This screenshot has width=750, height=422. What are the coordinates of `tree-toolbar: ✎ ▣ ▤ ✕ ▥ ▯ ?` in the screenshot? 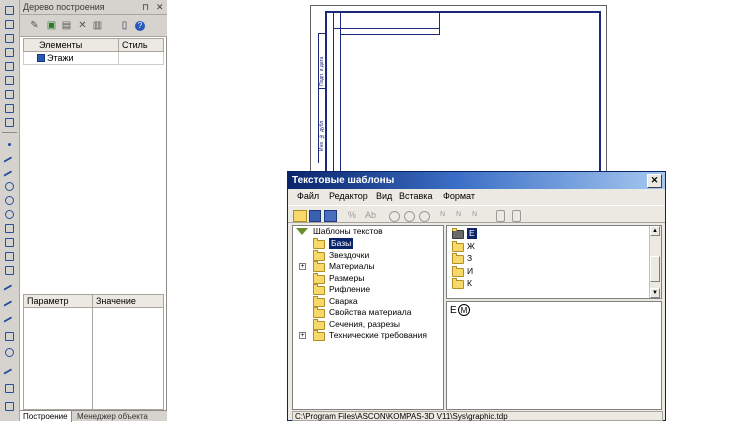 It's located at (93, 26).